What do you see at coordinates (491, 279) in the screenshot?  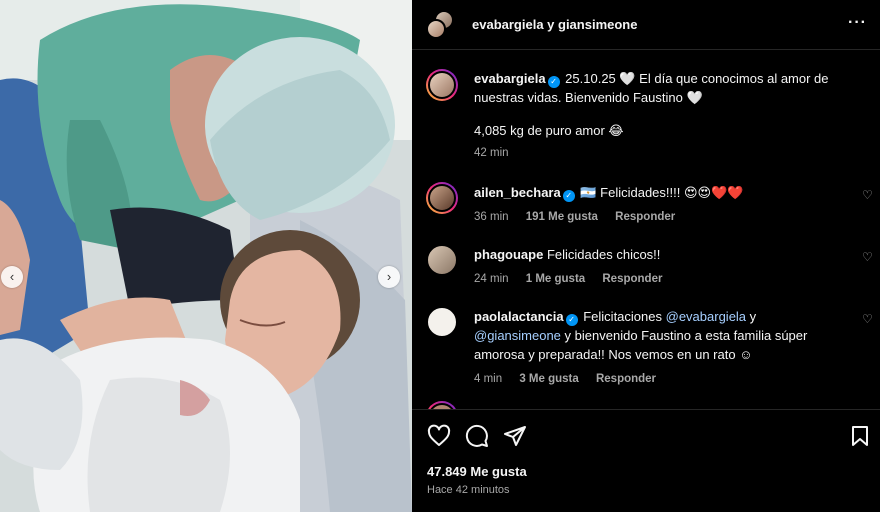 I see `comment-time: 24 min` at bounding box center [491, 279].